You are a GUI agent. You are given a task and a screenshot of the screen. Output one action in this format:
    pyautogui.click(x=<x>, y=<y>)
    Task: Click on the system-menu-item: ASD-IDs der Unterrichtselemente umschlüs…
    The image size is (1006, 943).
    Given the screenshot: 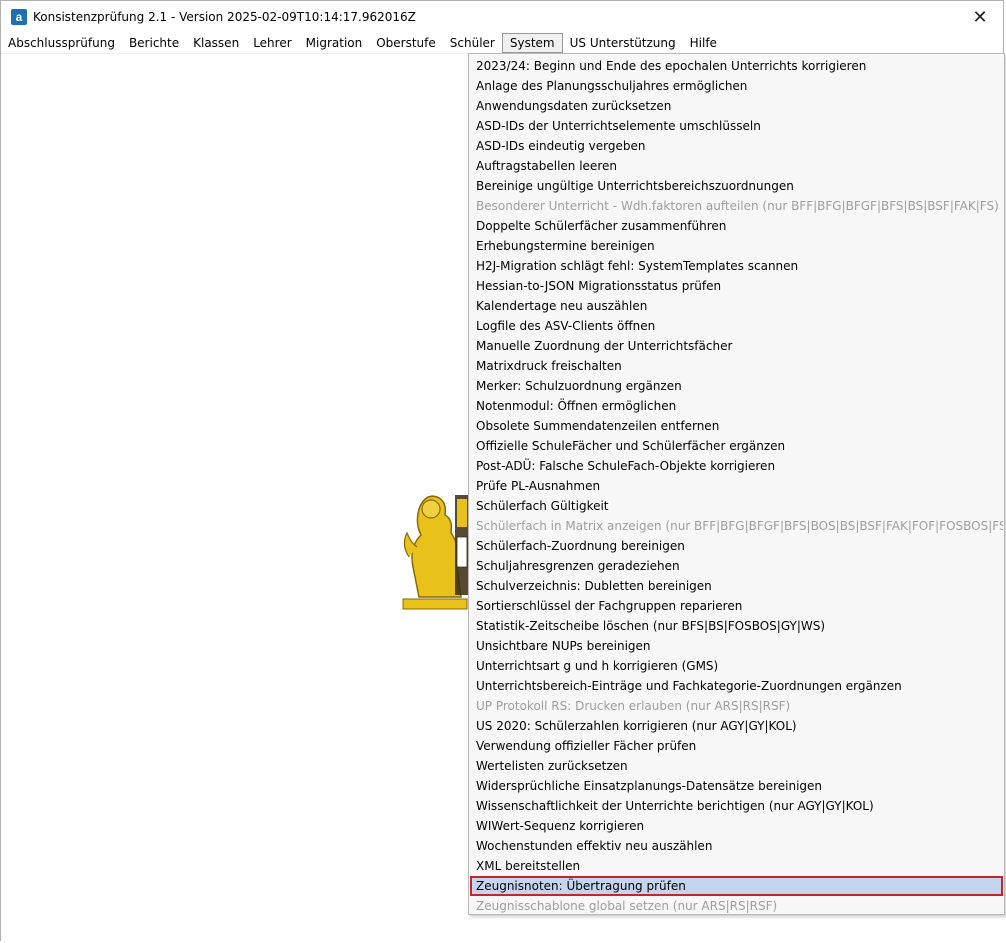 What is the action you would take?
    pyautogui.click(x=736, y=126)
    